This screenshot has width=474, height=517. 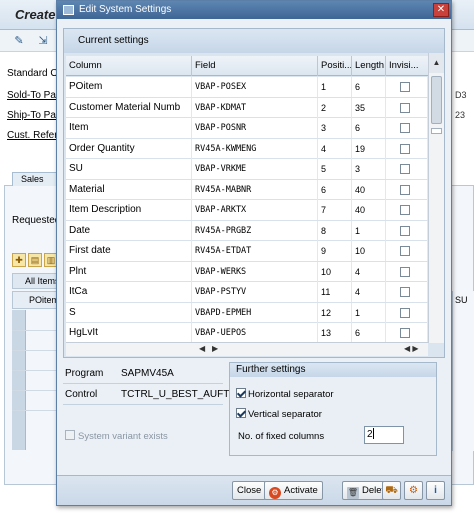 I want to click on row-position: 7, so click(x=335, y=210).